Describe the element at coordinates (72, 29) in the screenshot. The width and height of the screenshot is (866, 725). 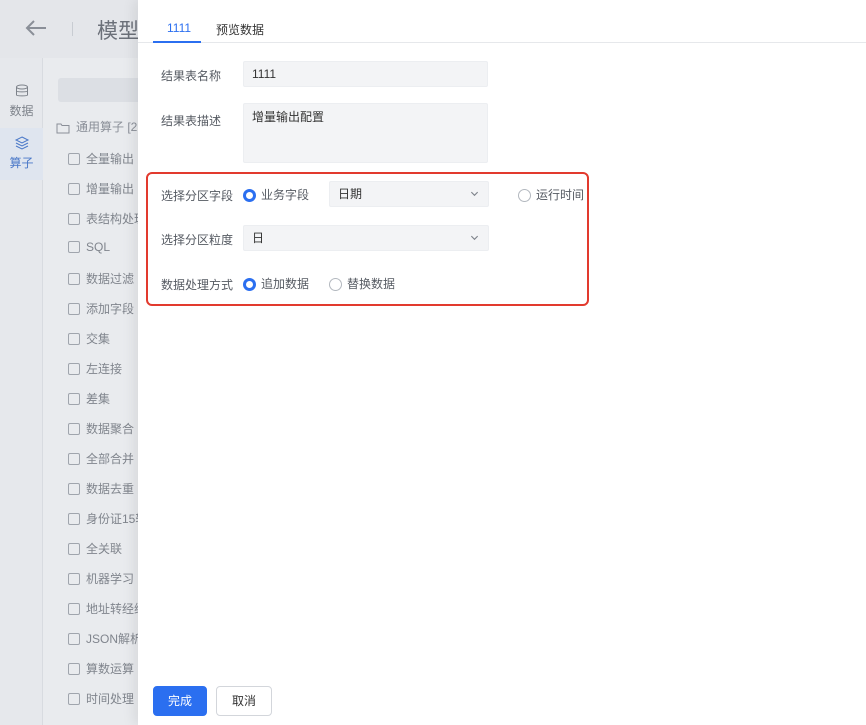
I see `header-divider` at that location.